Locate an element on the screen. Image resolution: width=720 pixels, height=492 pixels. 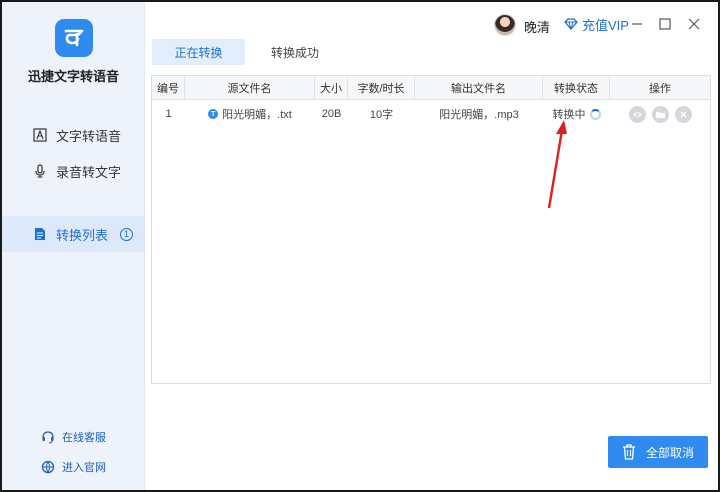
close-button is located at coordinates (694, 24).